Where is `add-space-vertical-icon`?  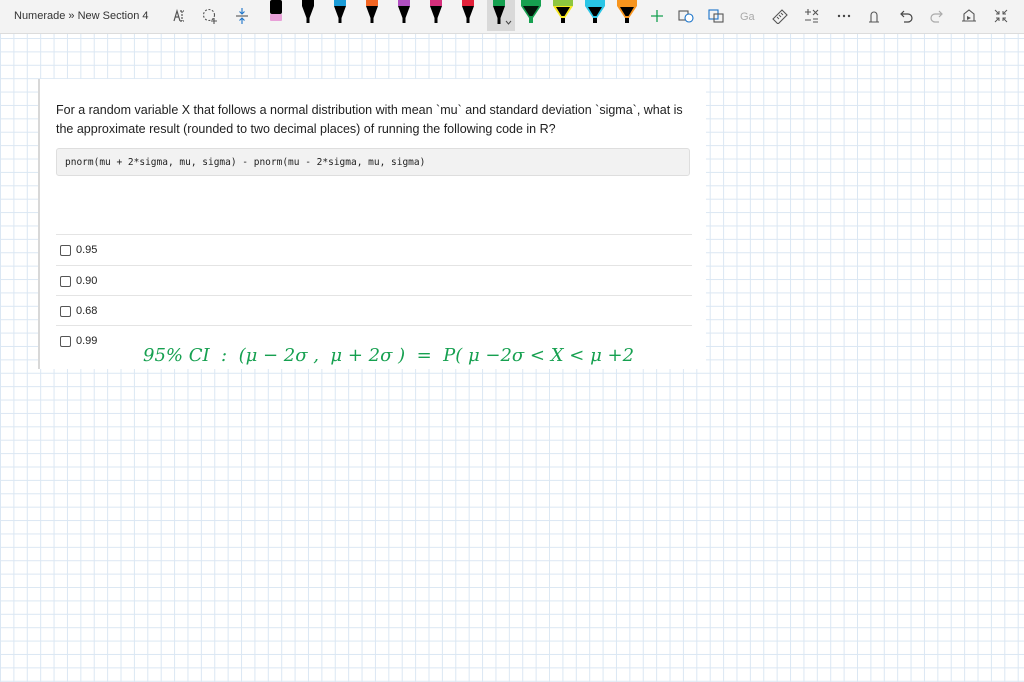
add-space-vertical-icon is located at coordinates (242, 16).